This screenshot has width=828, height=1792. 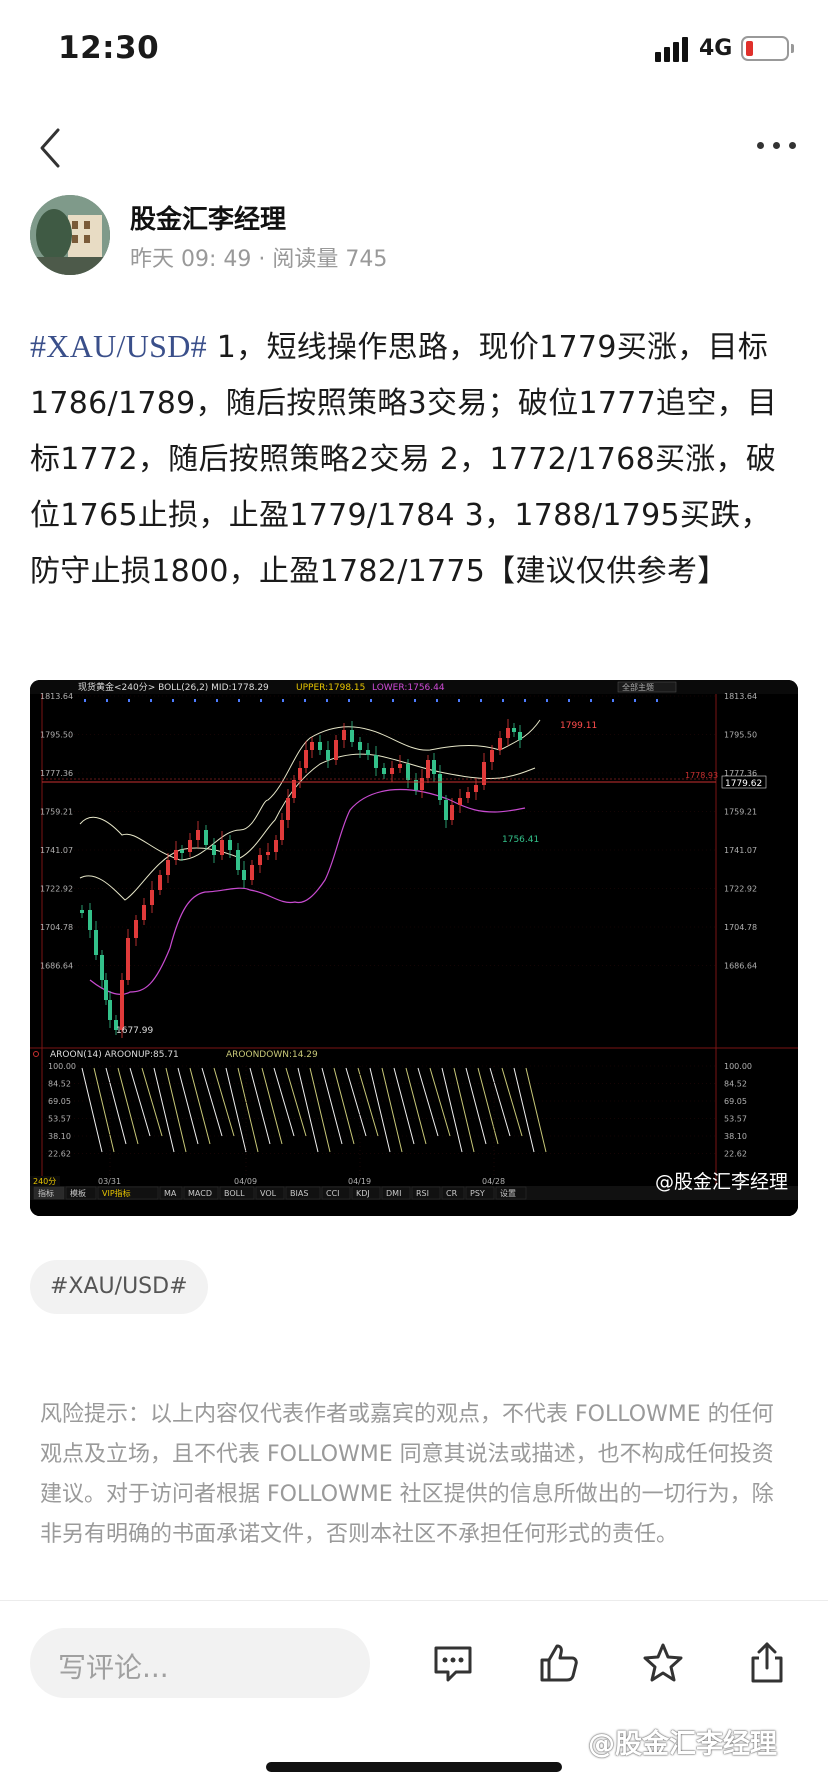 I want to click on avatar, so click(x=70, y=235).